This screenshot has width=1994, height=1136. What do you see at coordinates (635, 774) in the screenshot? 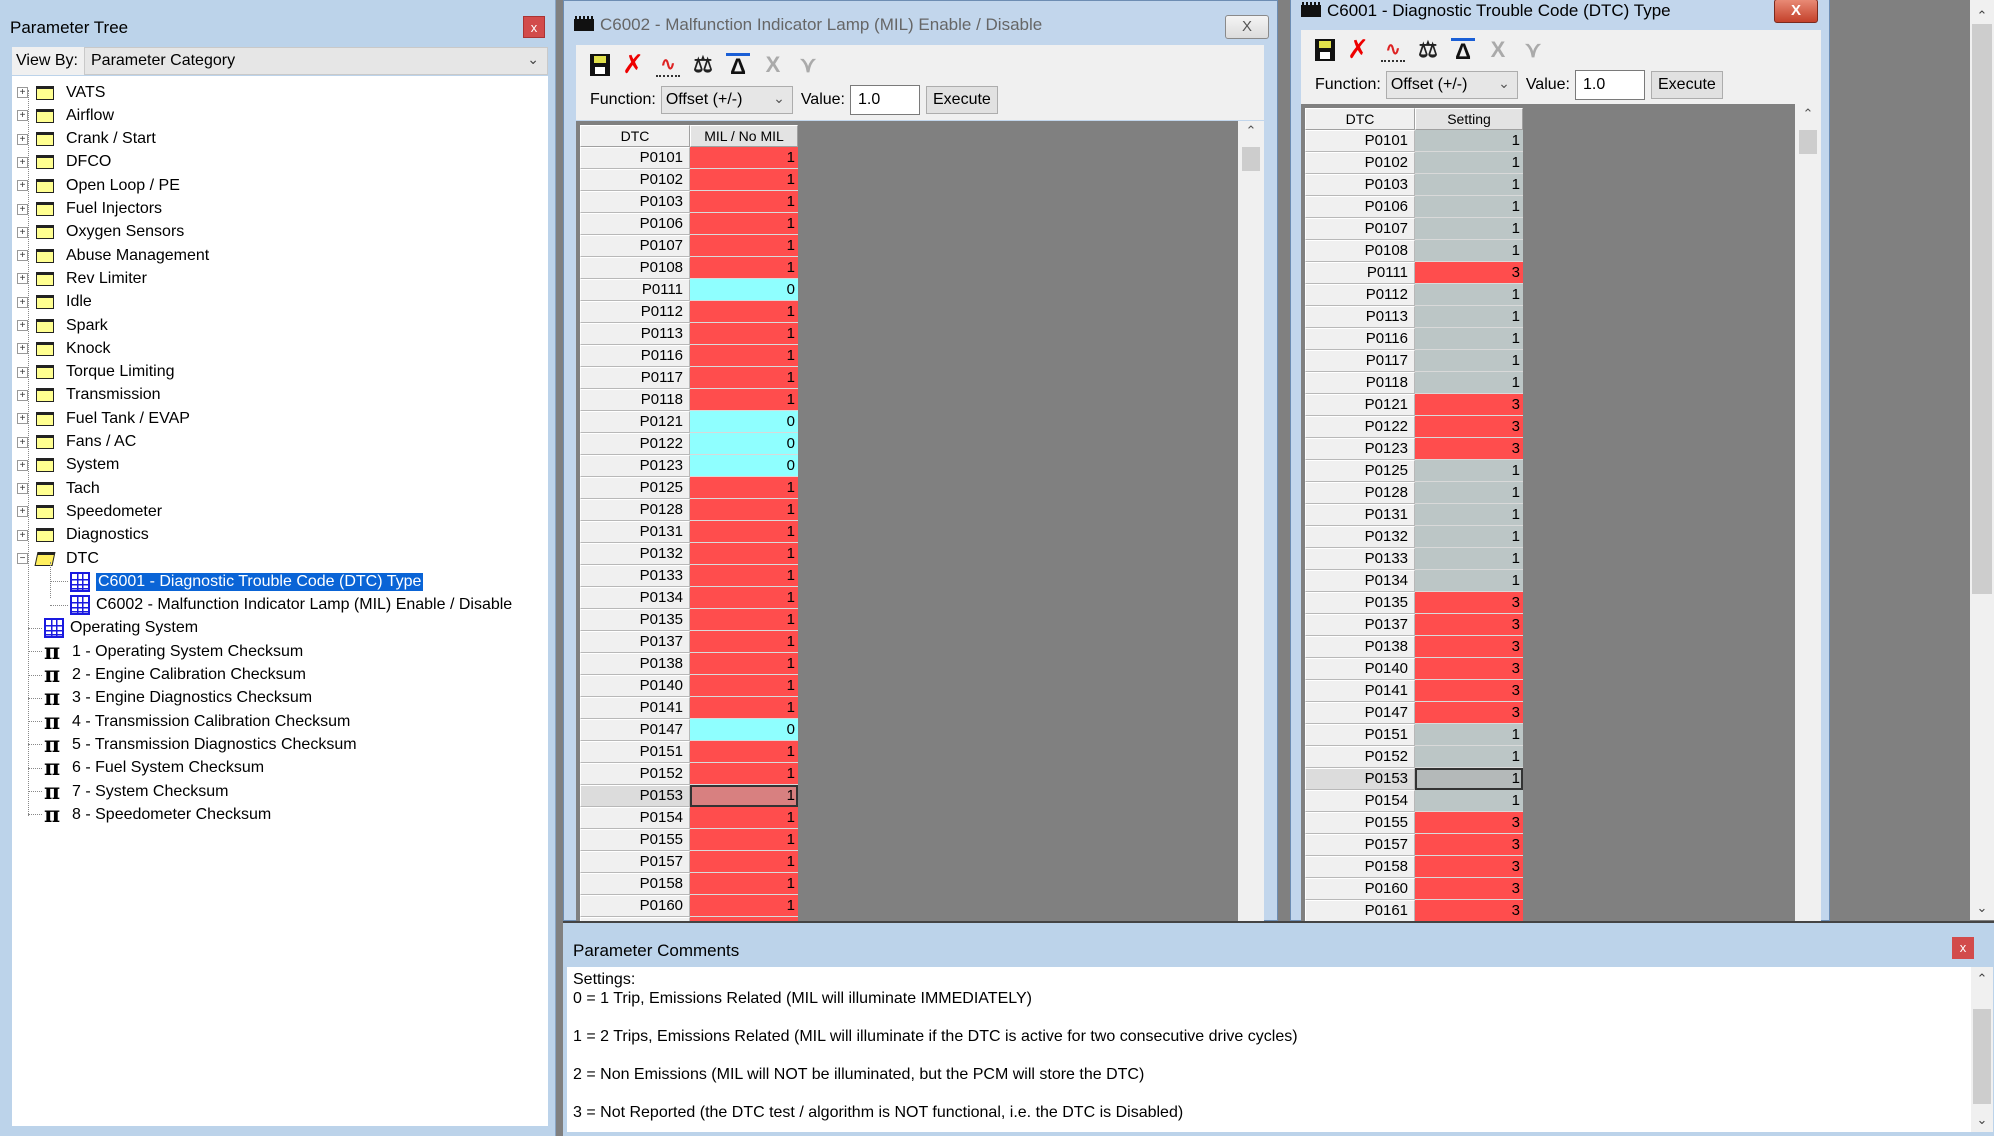
I see `dtc-code-cell: P0152` at bounding box center [635, 774].